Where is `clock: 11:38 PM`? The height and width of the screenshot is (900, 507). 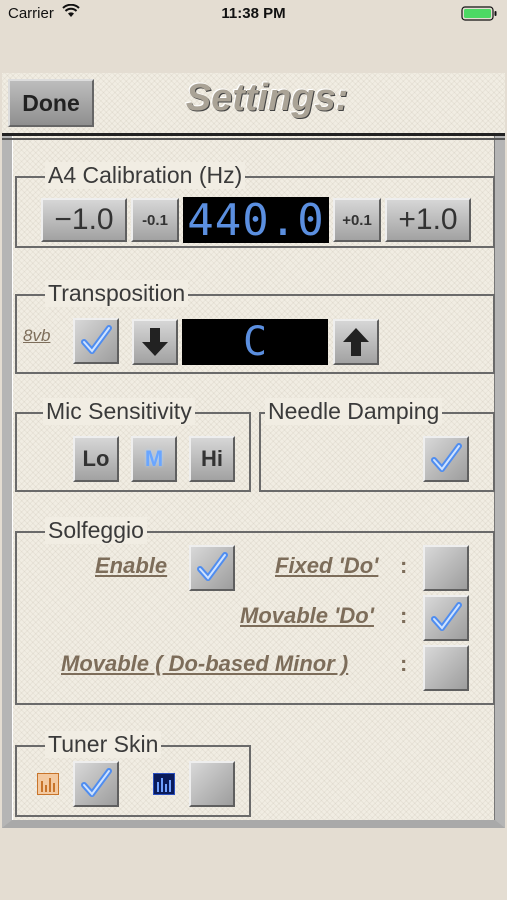
clock: 11:38 PM is located at coordinates (253, 13).